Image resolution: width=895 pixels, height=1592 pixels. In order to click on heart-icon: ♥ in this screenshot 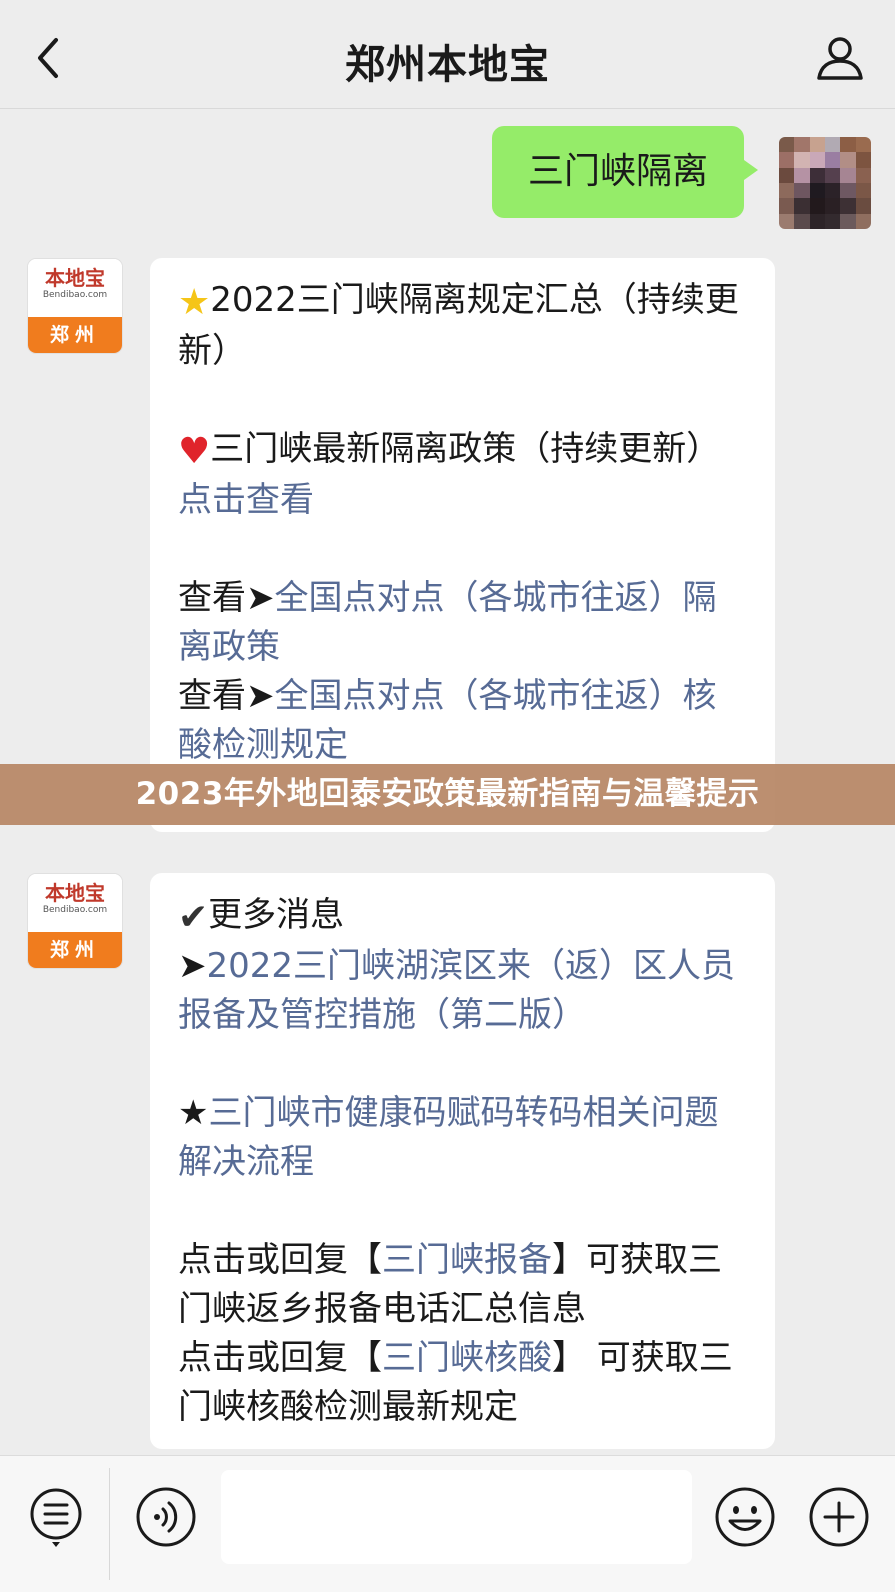, I will do `click(194, 451)`.